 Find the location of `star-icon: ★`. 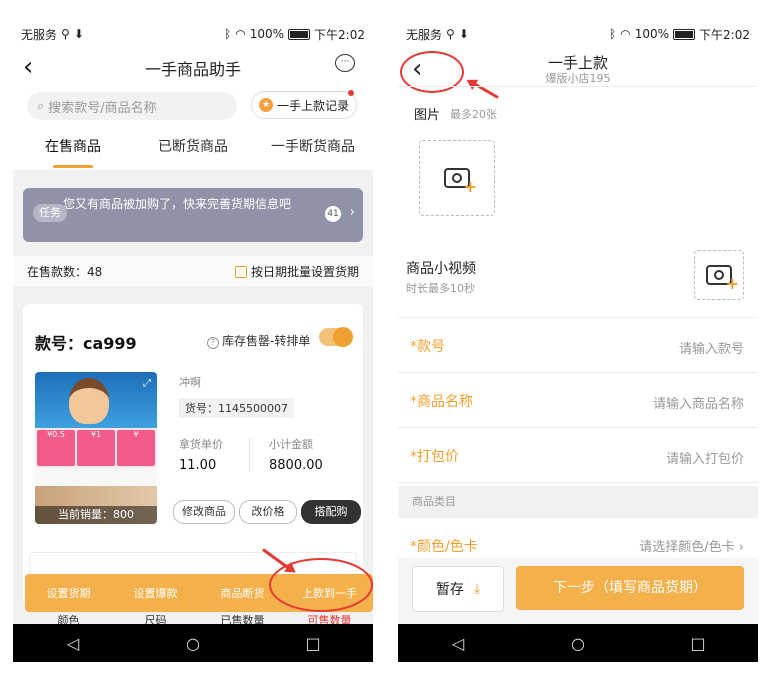

star-icon: ★ is located at coordinates (265, 105).